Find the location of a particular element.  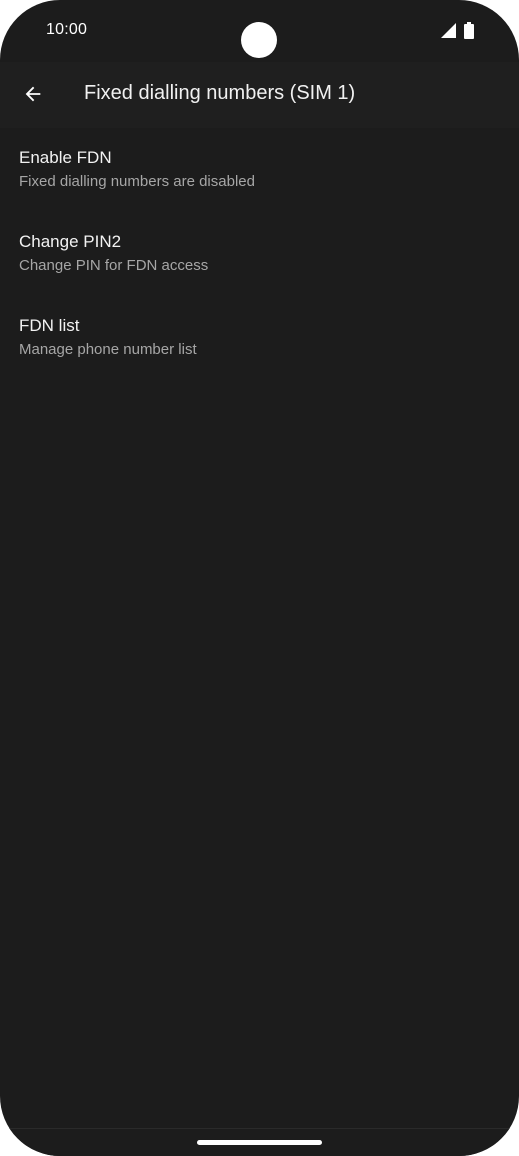

setting-title: Change PIN2 is located at coordinates (70, 241).